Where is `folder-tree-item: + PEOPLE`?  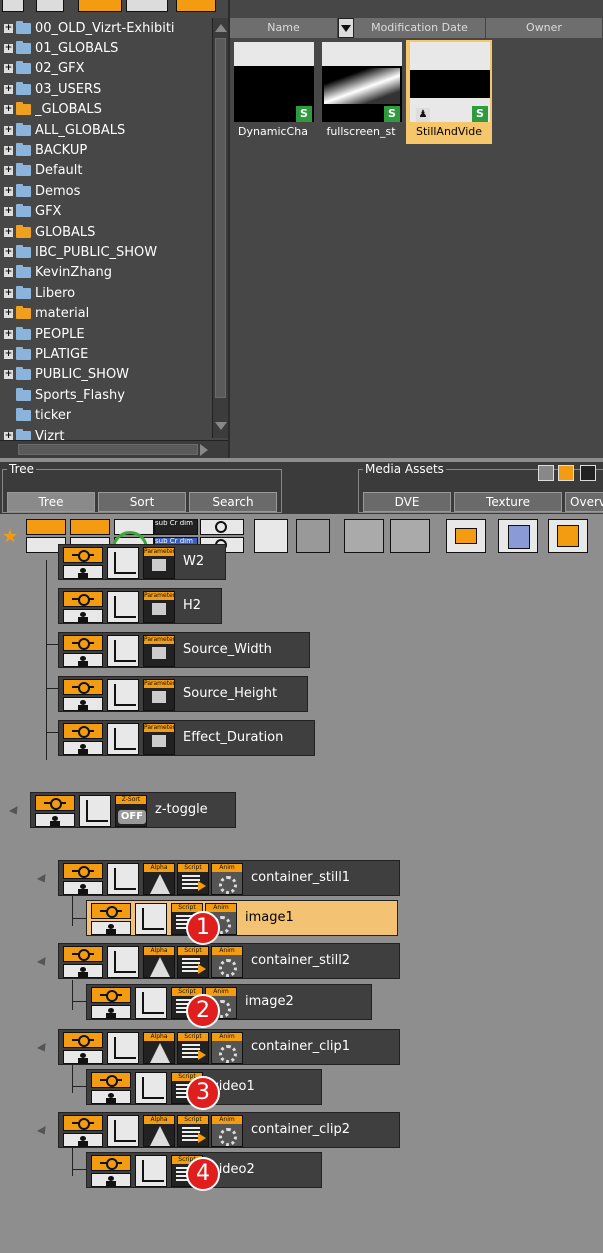 folder-tree-item: + PEOPLE is located at coordinates (106, 334).